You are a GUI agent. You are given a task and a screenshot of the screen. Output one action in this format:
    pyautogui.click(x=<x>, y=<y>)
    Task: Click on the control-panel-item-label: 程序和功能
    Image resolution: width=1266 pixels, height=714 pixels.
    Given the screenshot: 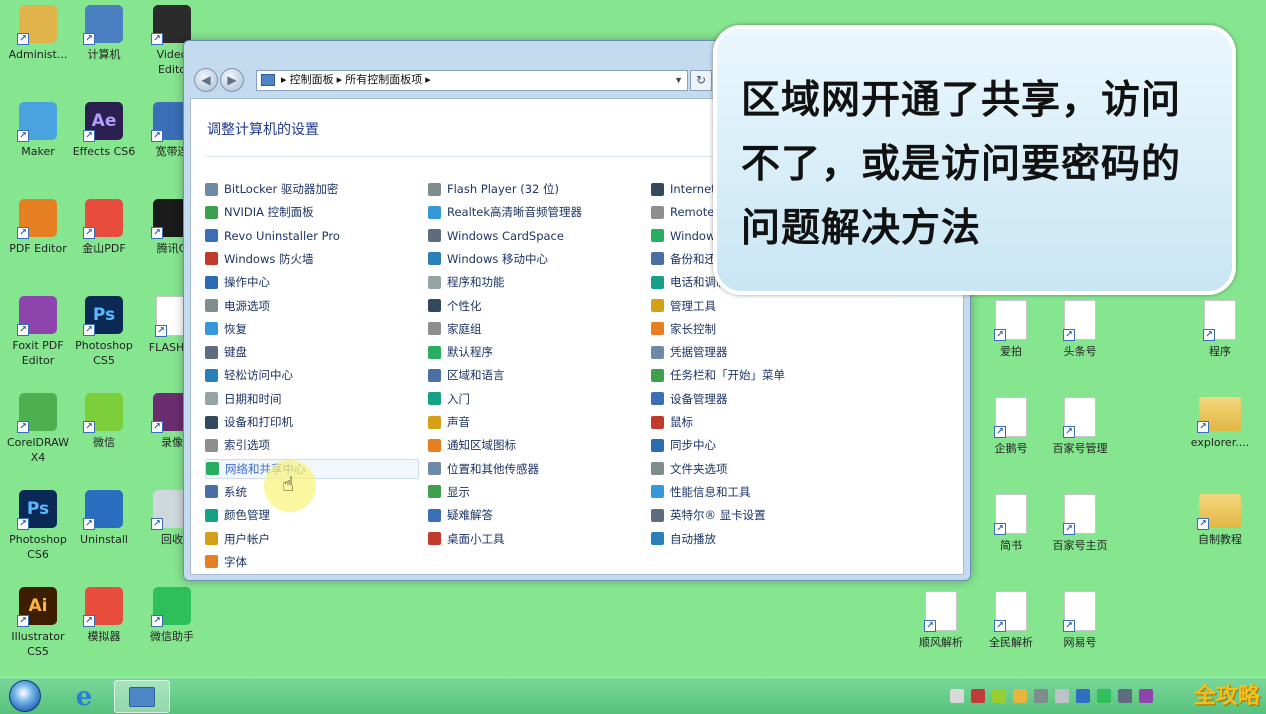 What is the action you would take?
    pyautogui.click(x=476, y=282)
    